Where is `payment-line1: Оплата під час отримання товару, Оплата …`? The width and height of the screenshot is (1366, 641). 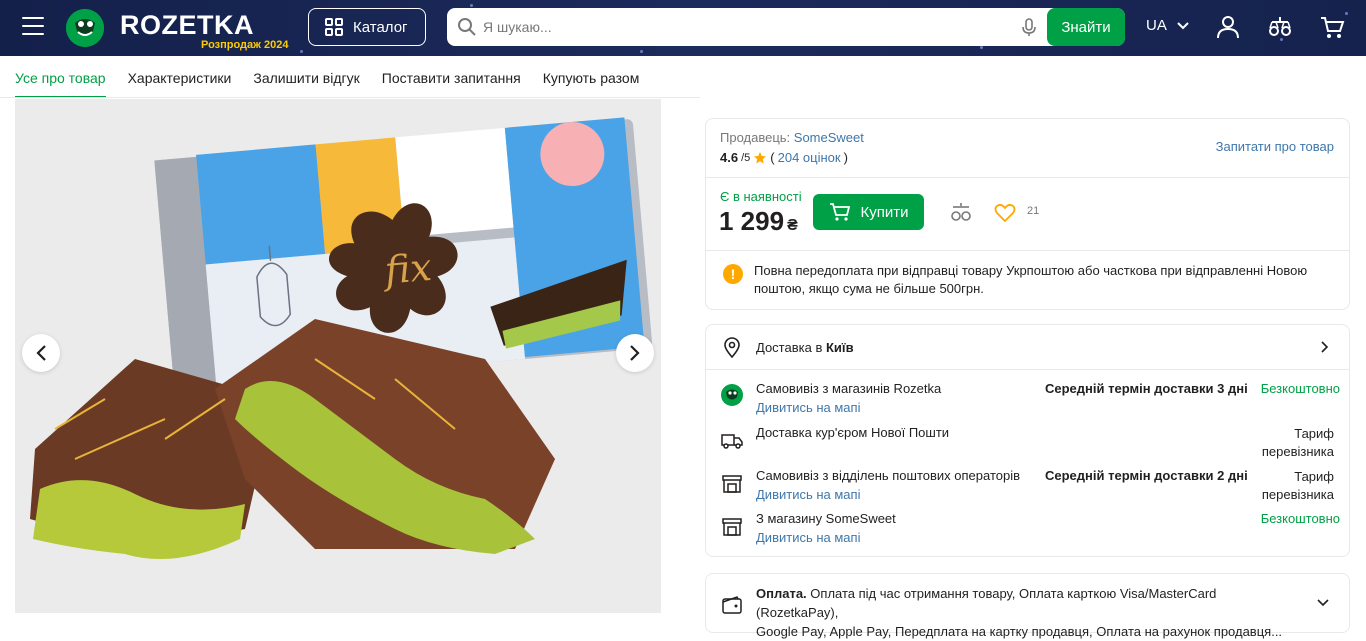 payment-line1: Оплата під час отримання товару, Оплата … is located at coordinates (986, 603).